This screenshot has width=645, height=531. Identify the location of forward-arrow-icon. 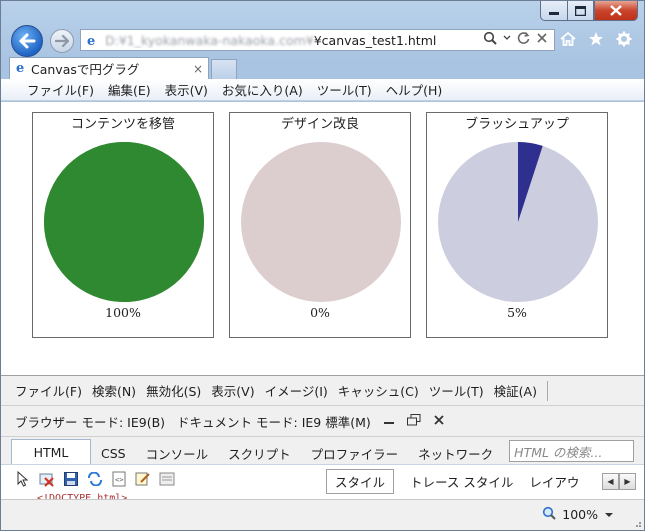
(62, 41).